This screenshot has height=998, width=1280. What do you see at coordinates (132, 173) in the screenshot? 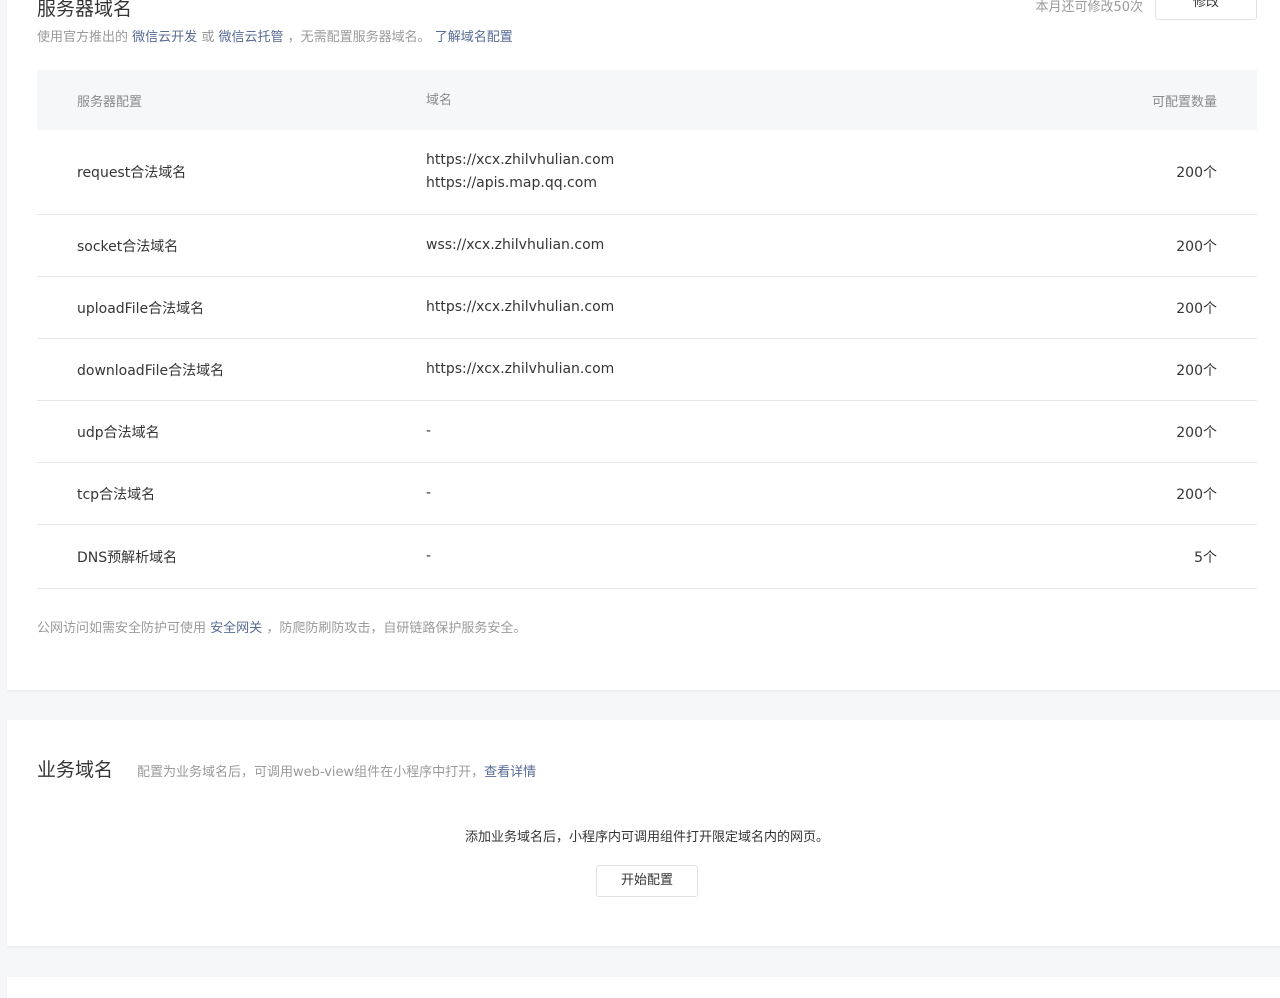
I see `row-config-name: request合法域名` at bounding box center [132, 173].